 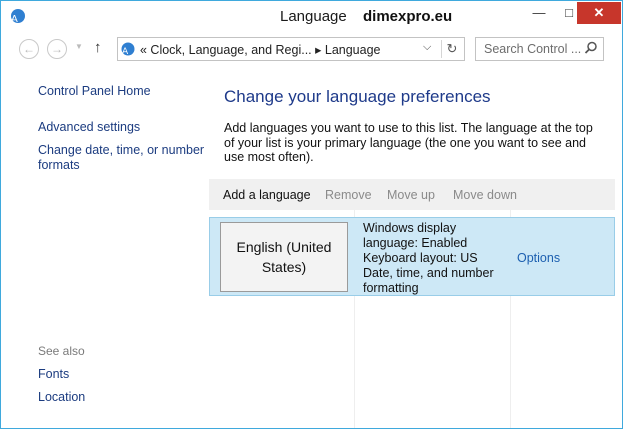 What do you see at coordinates (569, 12) in the screenshot?
I see `maximize-icon: □` at bounding box center [569, 12].